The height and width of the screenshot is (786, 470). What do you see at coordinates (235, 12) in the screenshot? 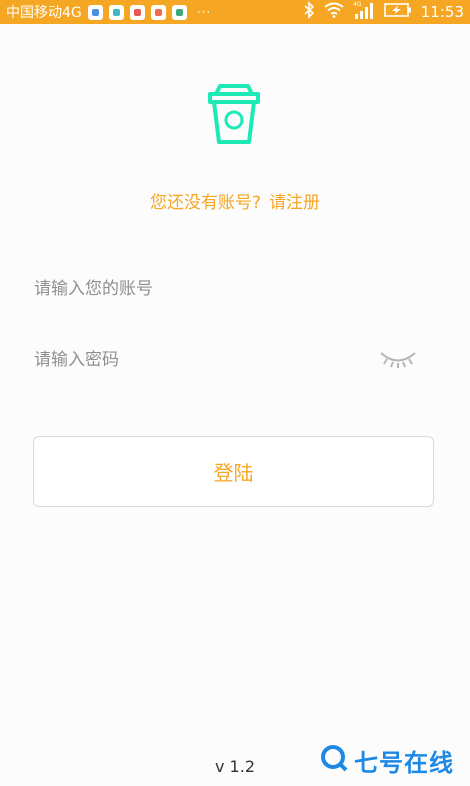
I see `status-bar: 中国移动4G ··· 4G 11:53` at bounding box center [235, 12].